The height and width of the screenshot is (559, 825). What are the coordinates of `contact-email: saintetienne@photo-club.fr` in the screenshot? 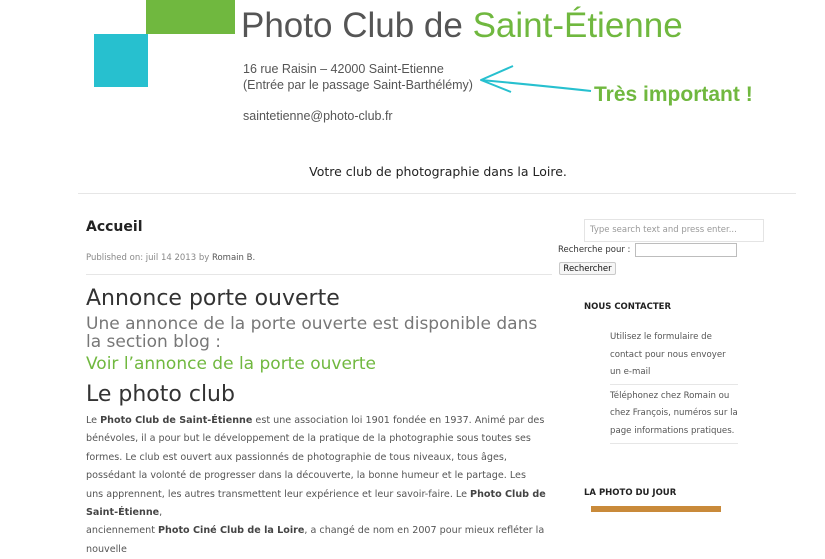 It's located at (318, 116).